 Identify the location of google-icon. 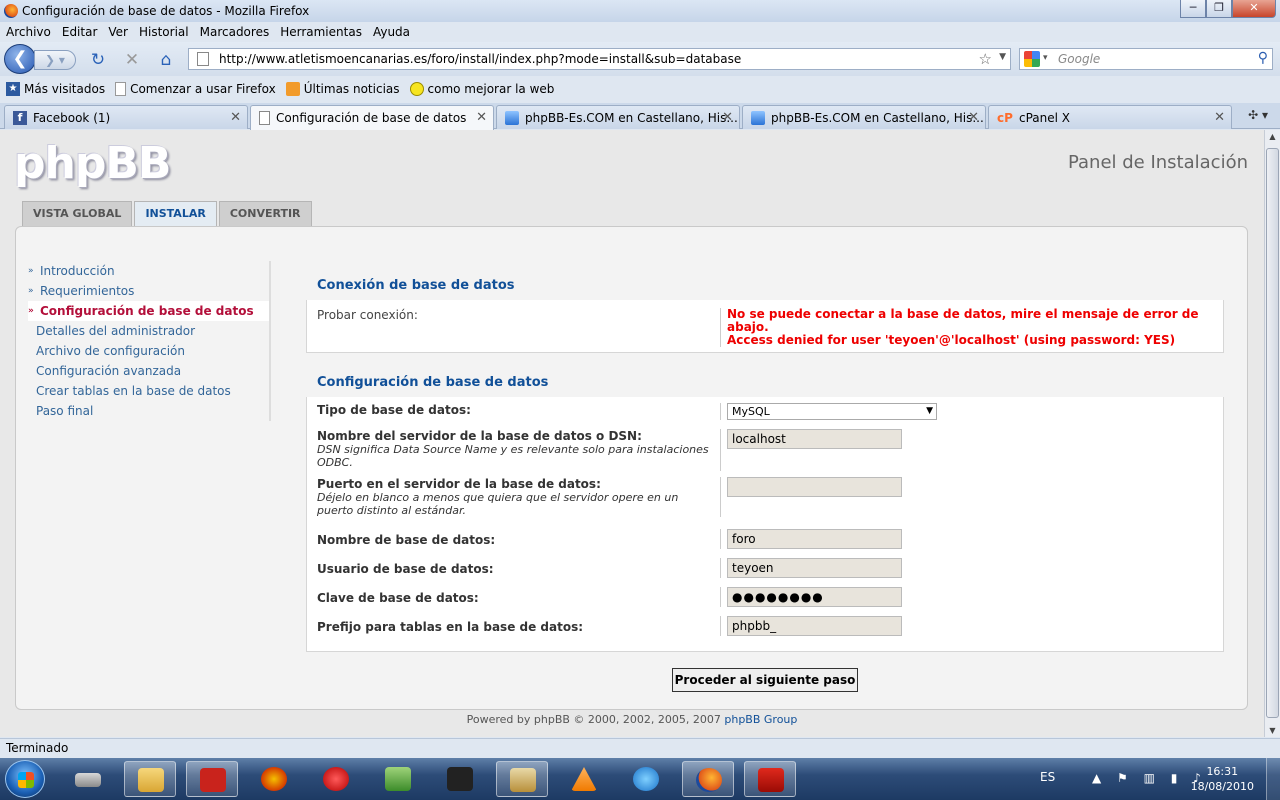
(1032, 59).